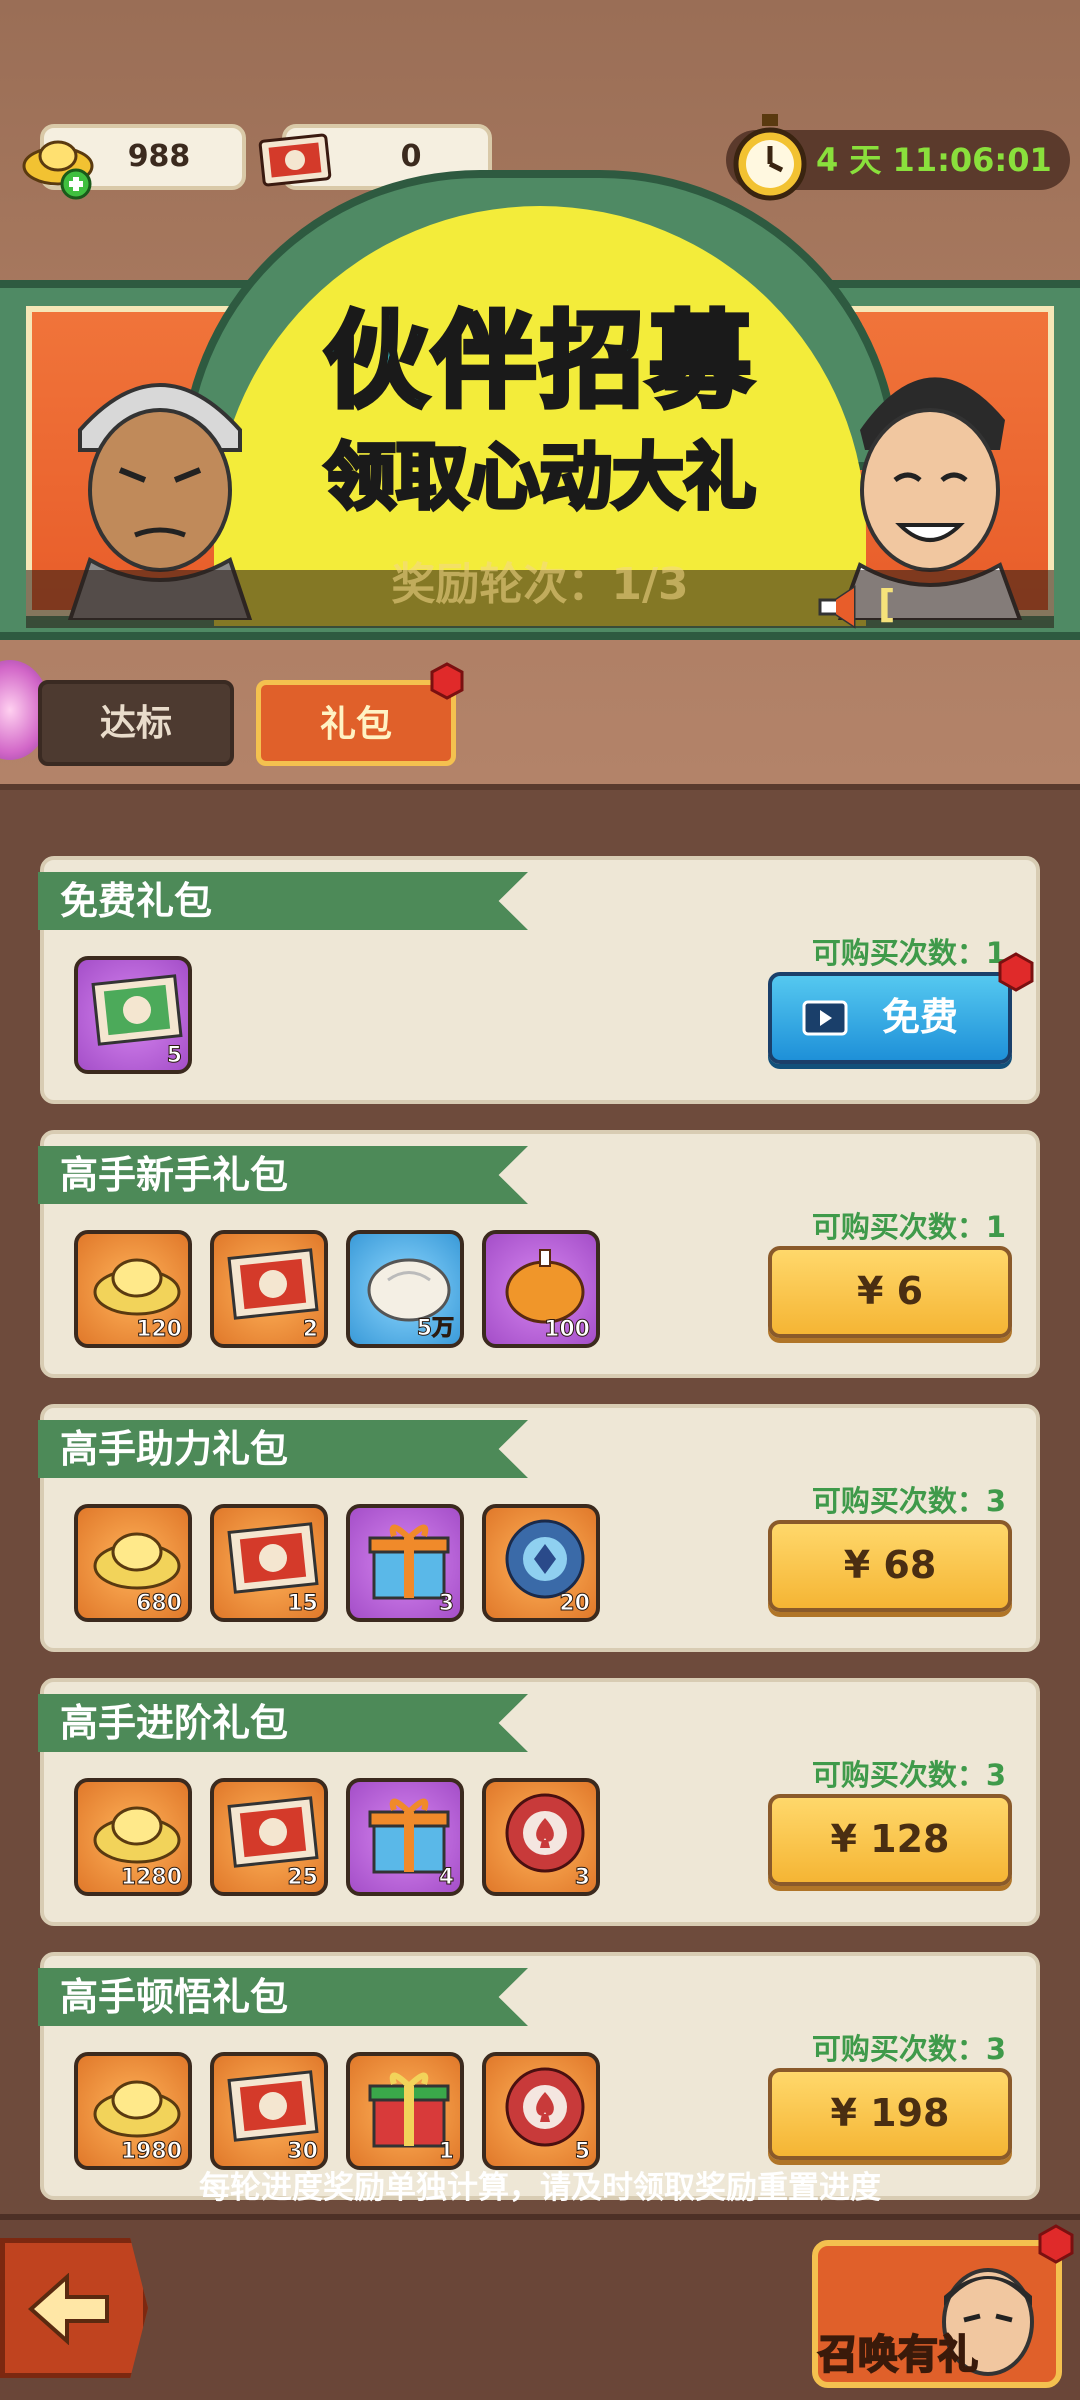  I want to click on pack-title: 高手助力礼包, so click(174, 1449).